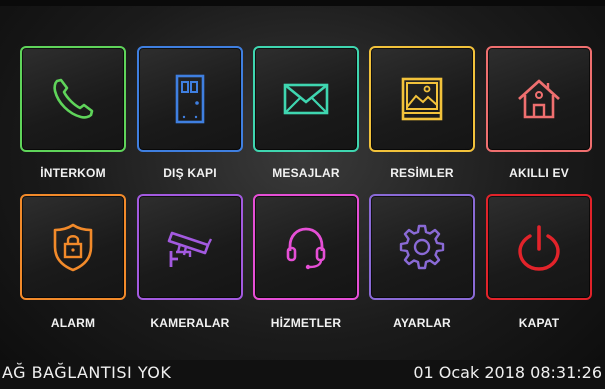 This screenshot has width=605, height=389. I want to click on tile-mesajlar, so click(306, 99).